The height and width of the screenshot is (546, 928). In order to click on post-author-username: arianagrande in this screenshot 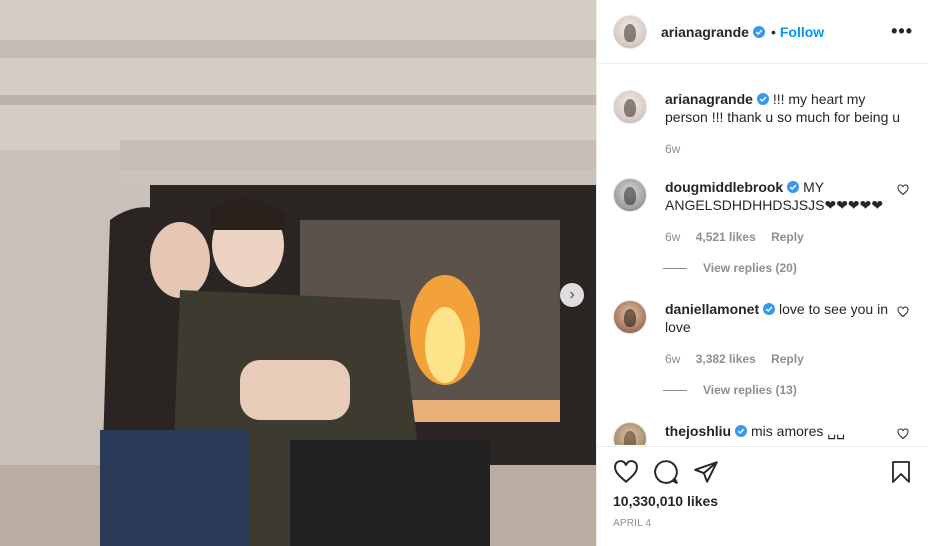, I will do `click(705, 32)`.